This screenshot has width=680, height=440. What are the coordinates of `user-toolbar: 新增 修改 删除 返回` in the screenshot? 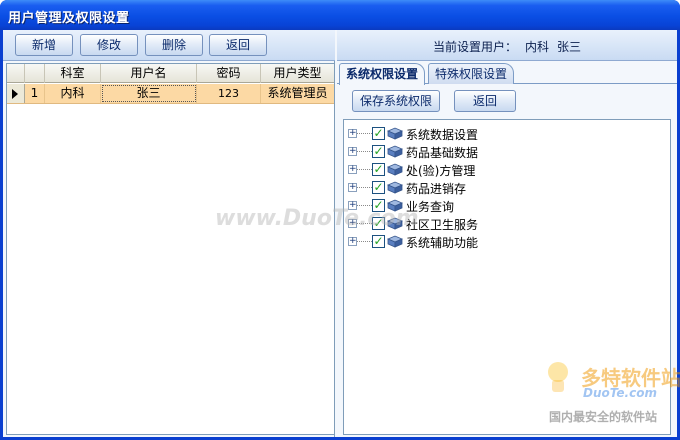 It's located at (169, 45).